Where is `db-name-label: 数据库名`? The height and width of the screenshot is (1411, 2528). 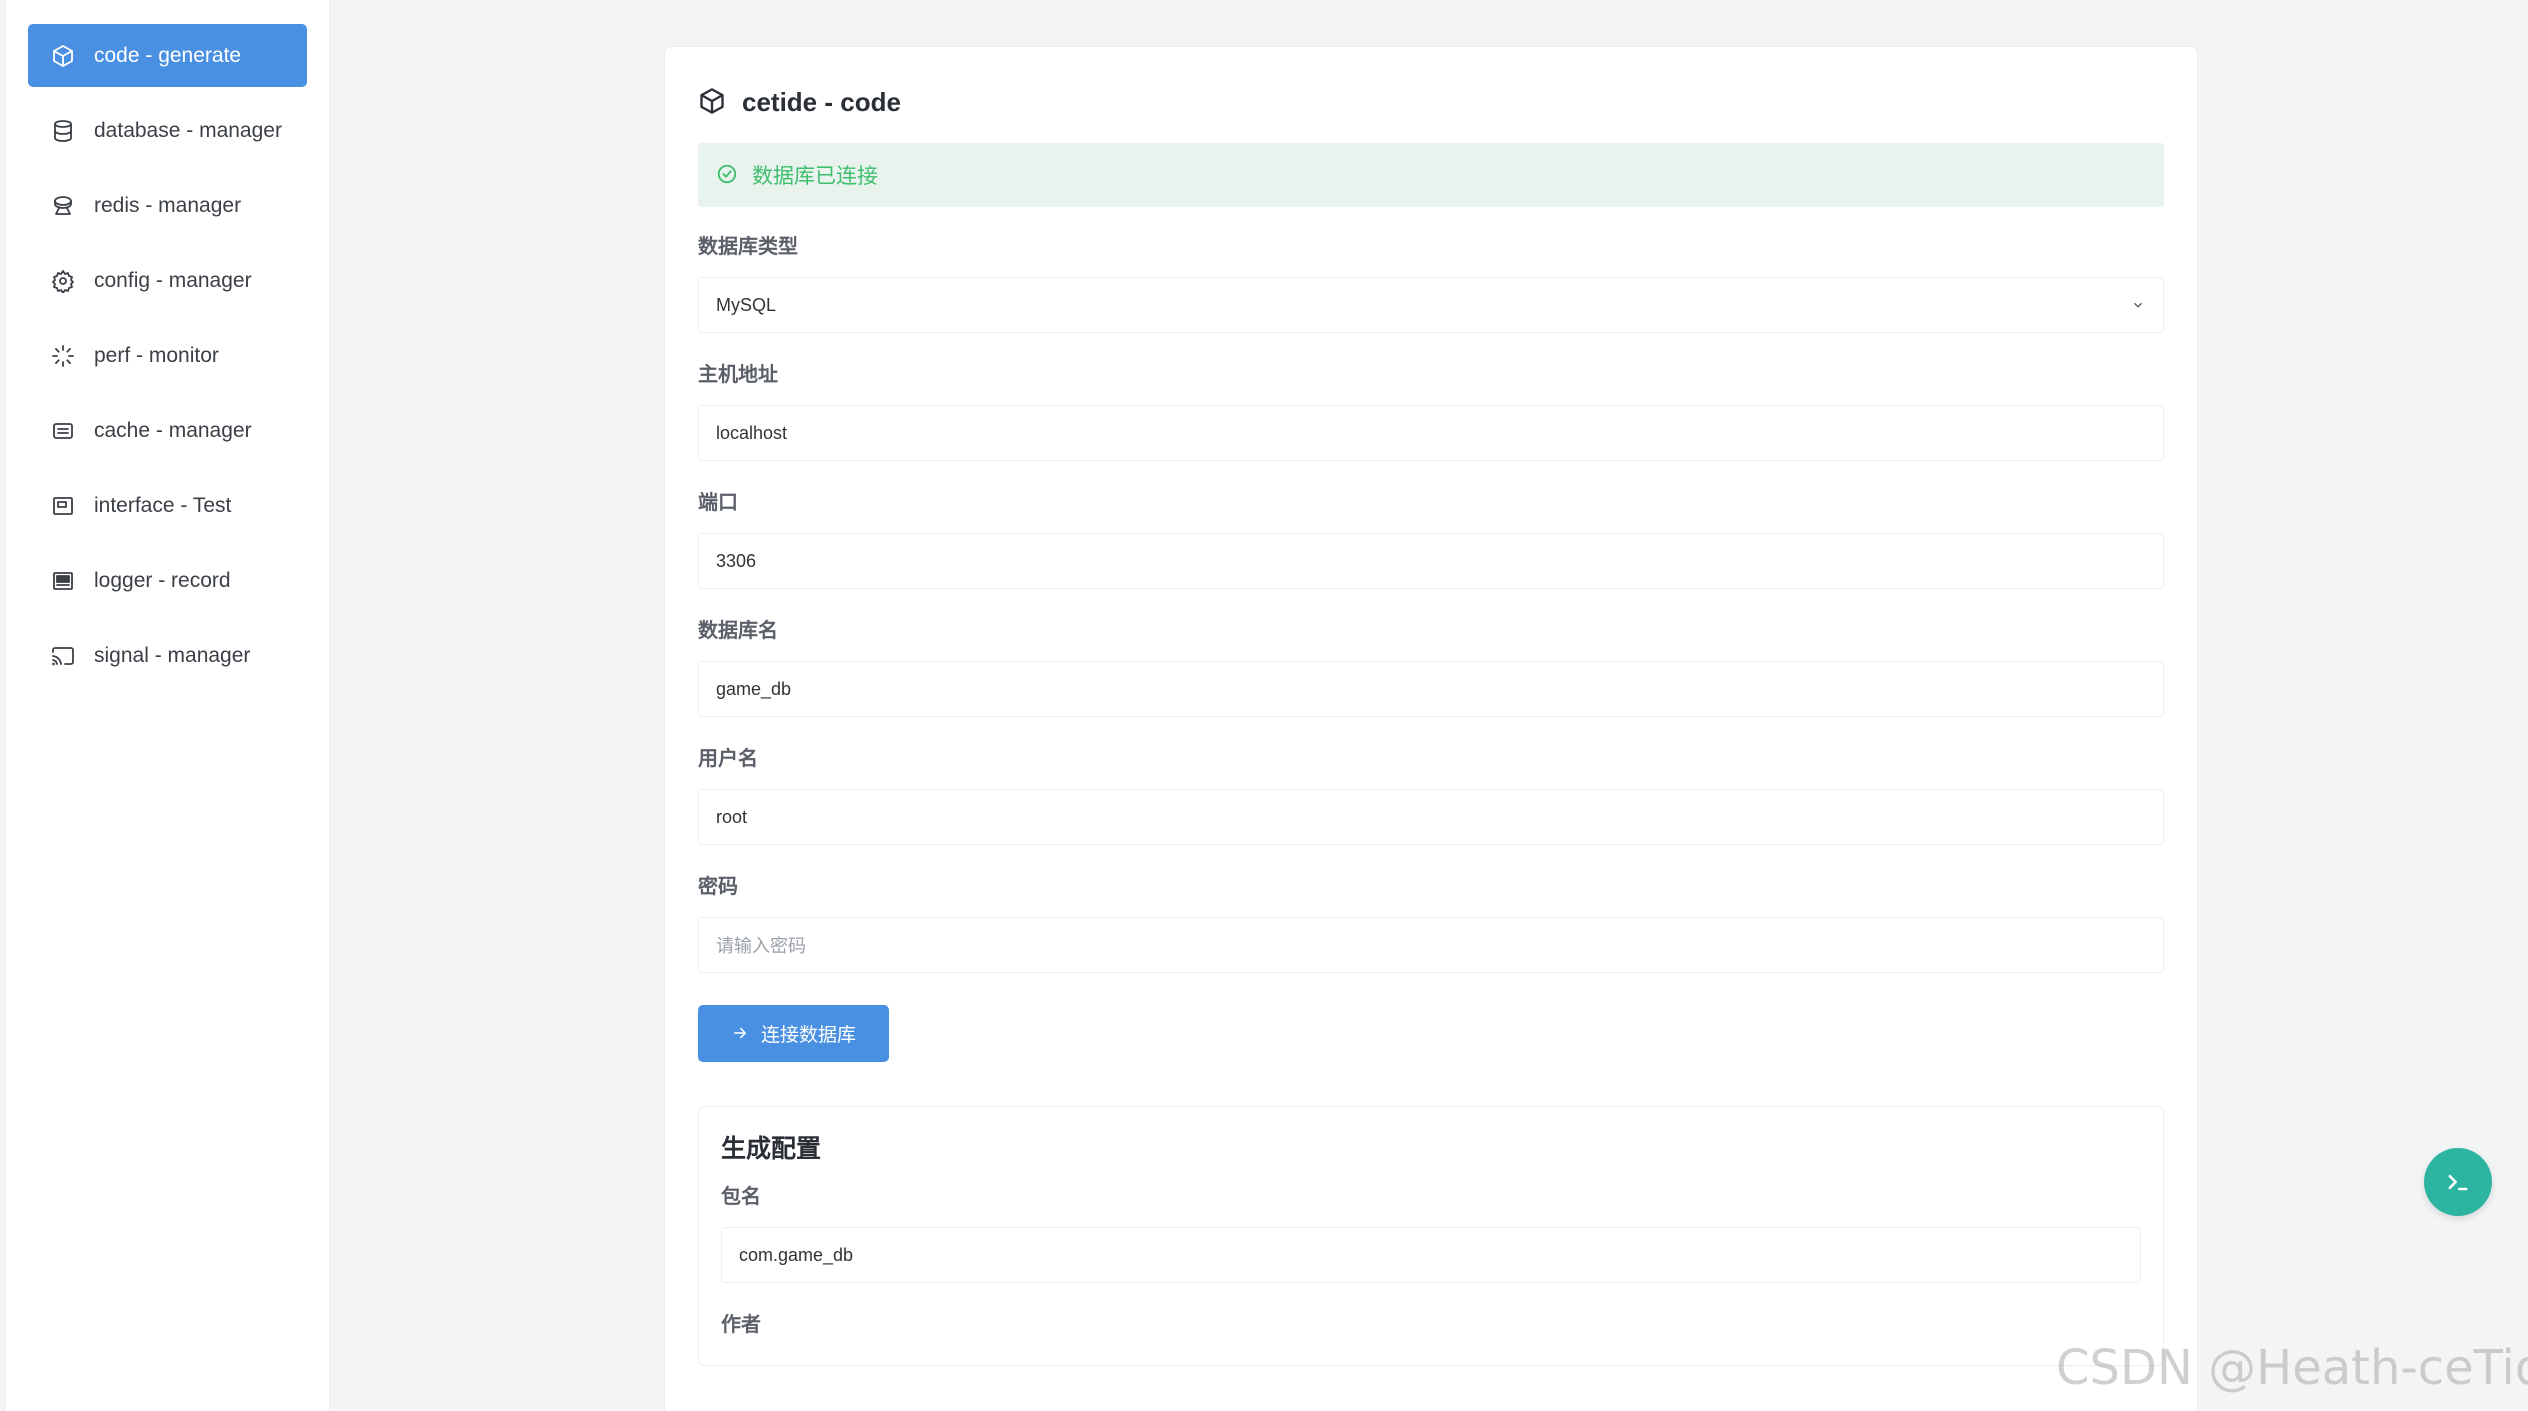 db-name-label: 数据库名 is located at coordinates (738, 631).